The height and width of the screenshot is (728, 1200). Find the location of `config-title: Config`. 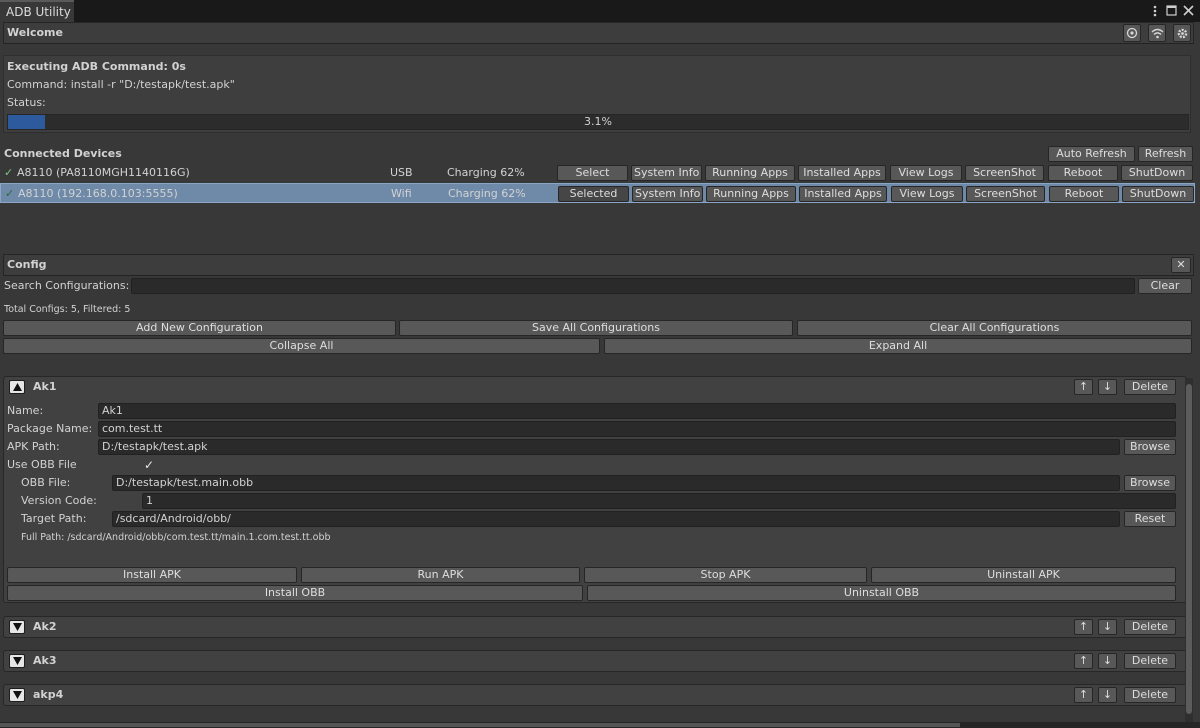

config-title: Config is located at coordinates (27, 264).